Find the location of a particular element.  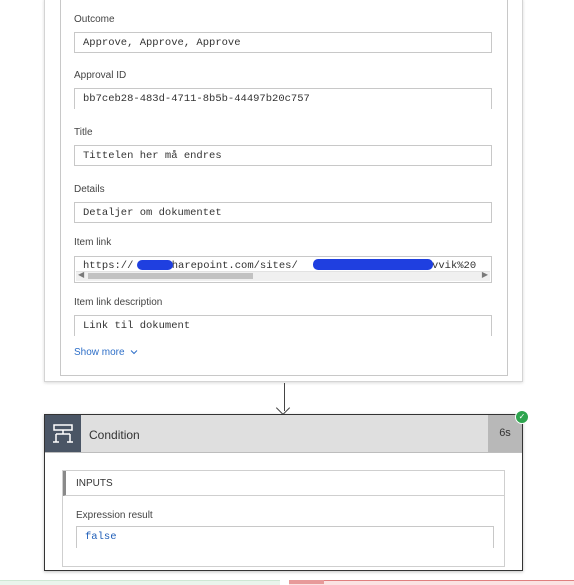

inputs-title: INPUTS is located at coordinates (94, 483).